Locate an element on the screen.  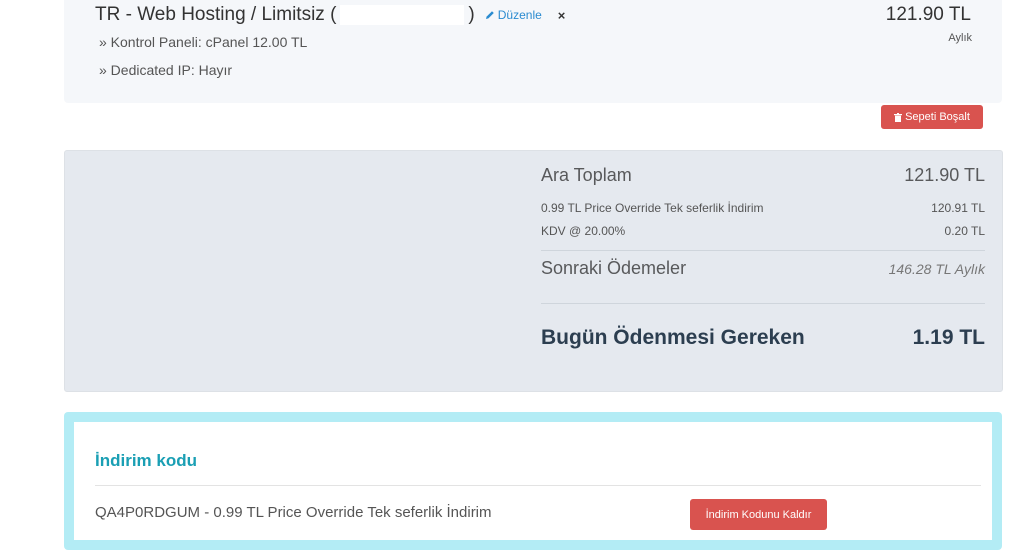
edit-label: Düzenle is located at coordinates (519, 15).